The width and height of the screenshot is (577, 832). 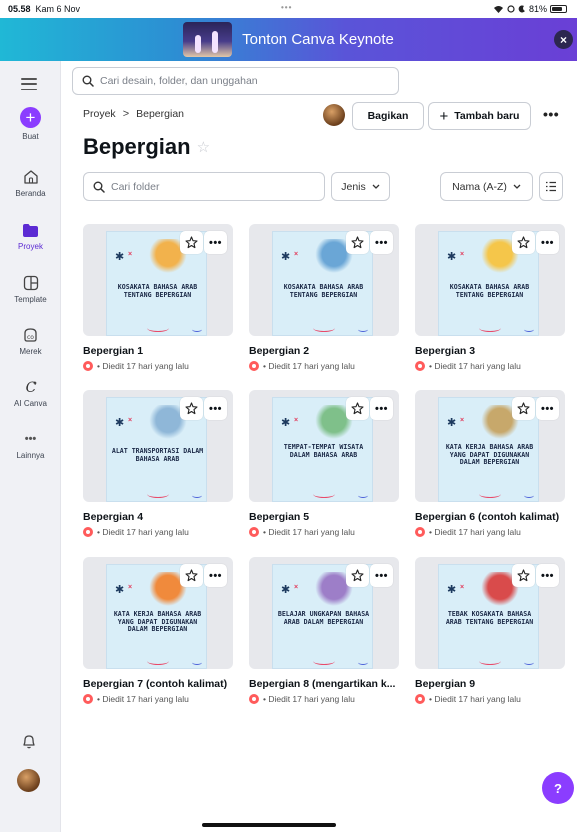 What do you see at coordinates (563, 39) in the screenshot?
I see `close-icon: ×` at bounding box center [563, 39].